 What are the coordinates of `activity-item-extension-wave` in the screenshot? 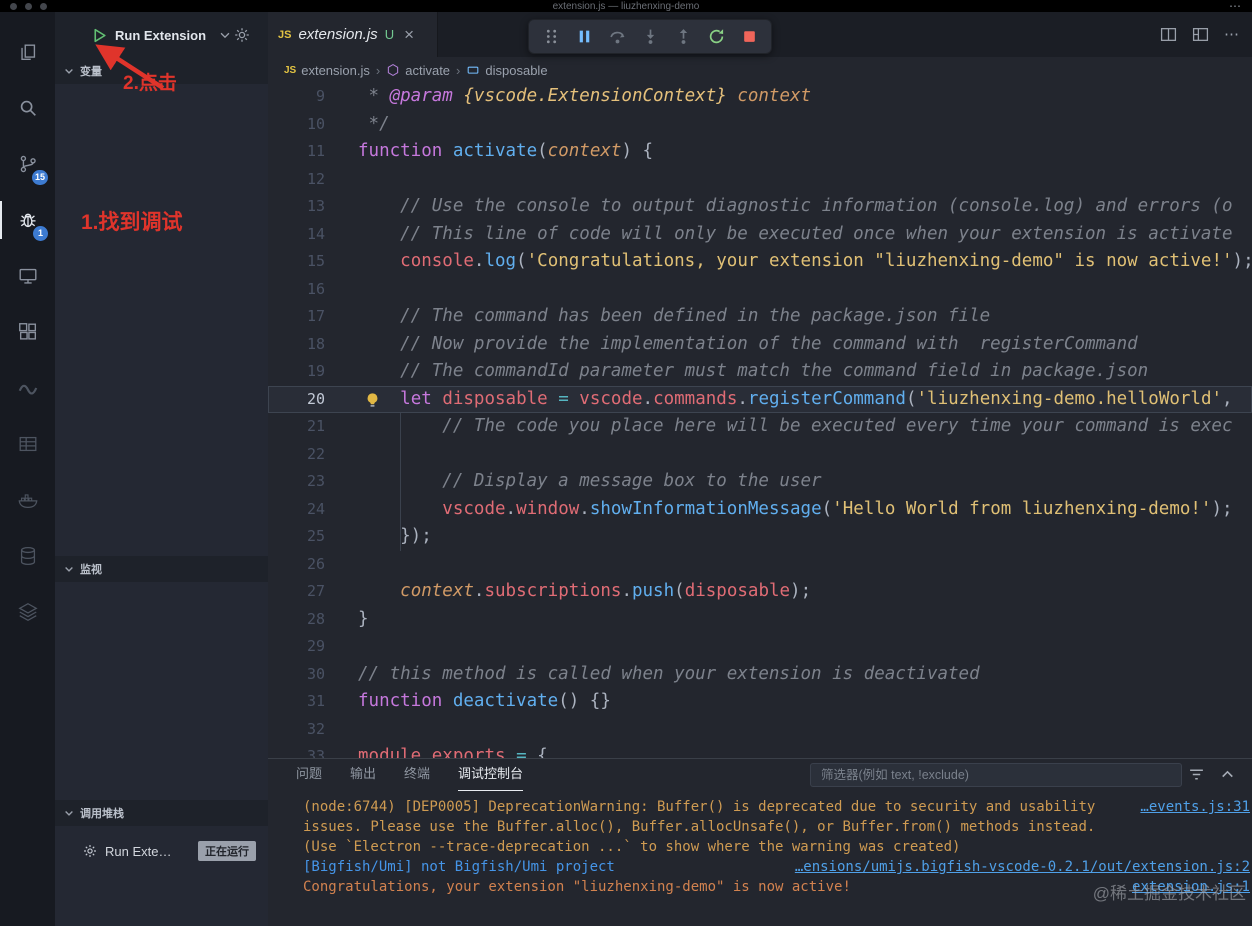 It's located at (27, 388).